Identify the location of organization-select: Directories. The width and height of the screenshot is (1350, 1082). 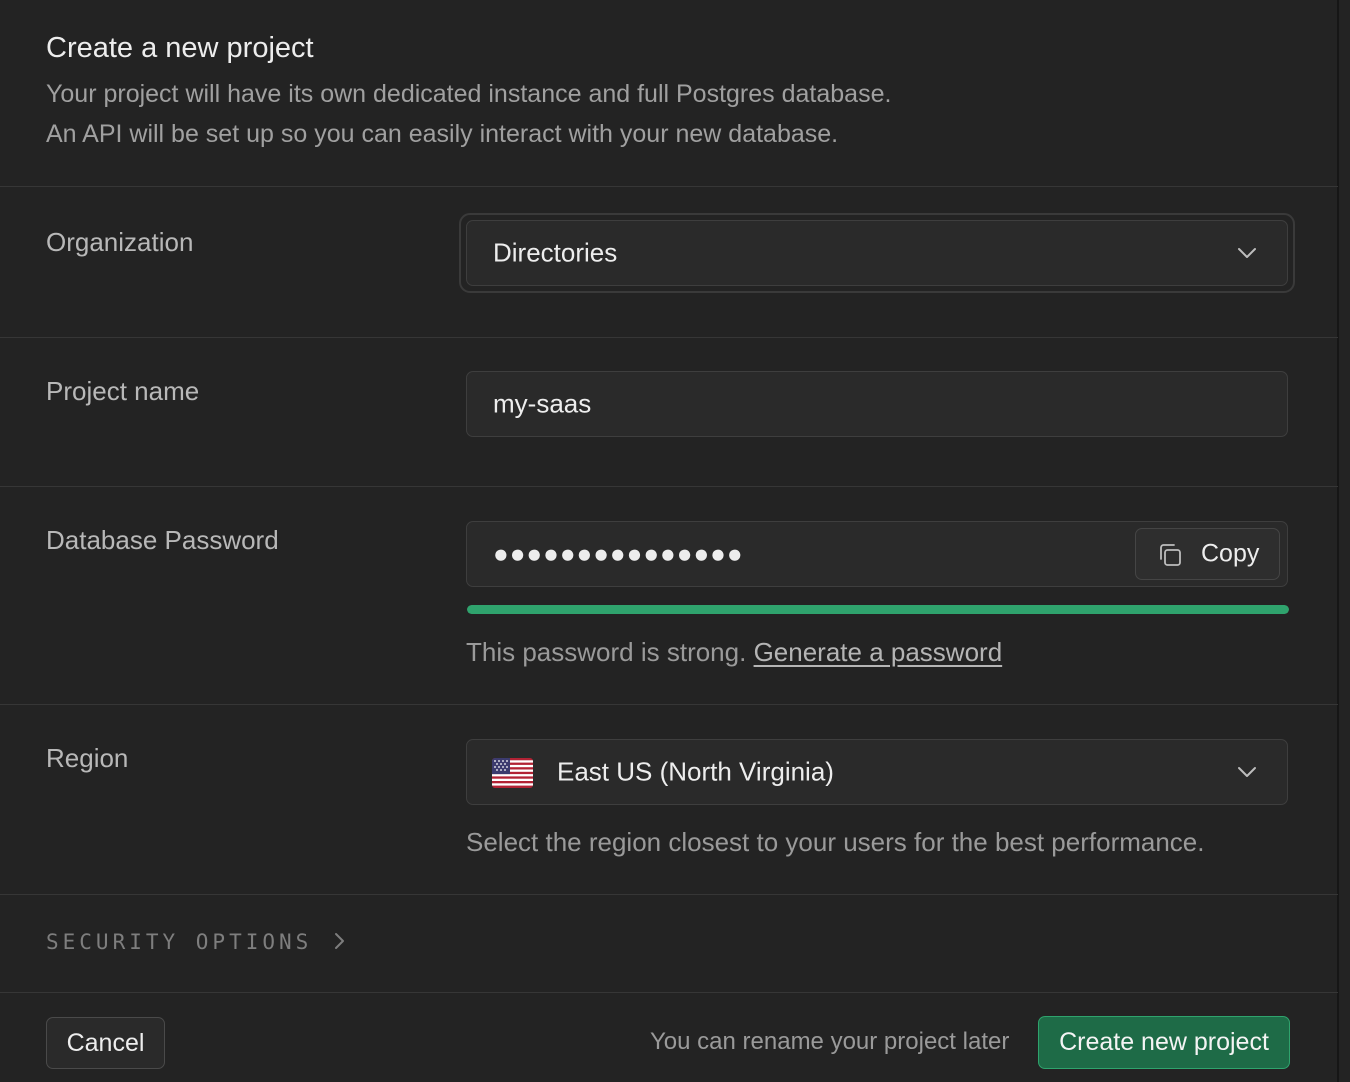
(877, 253).